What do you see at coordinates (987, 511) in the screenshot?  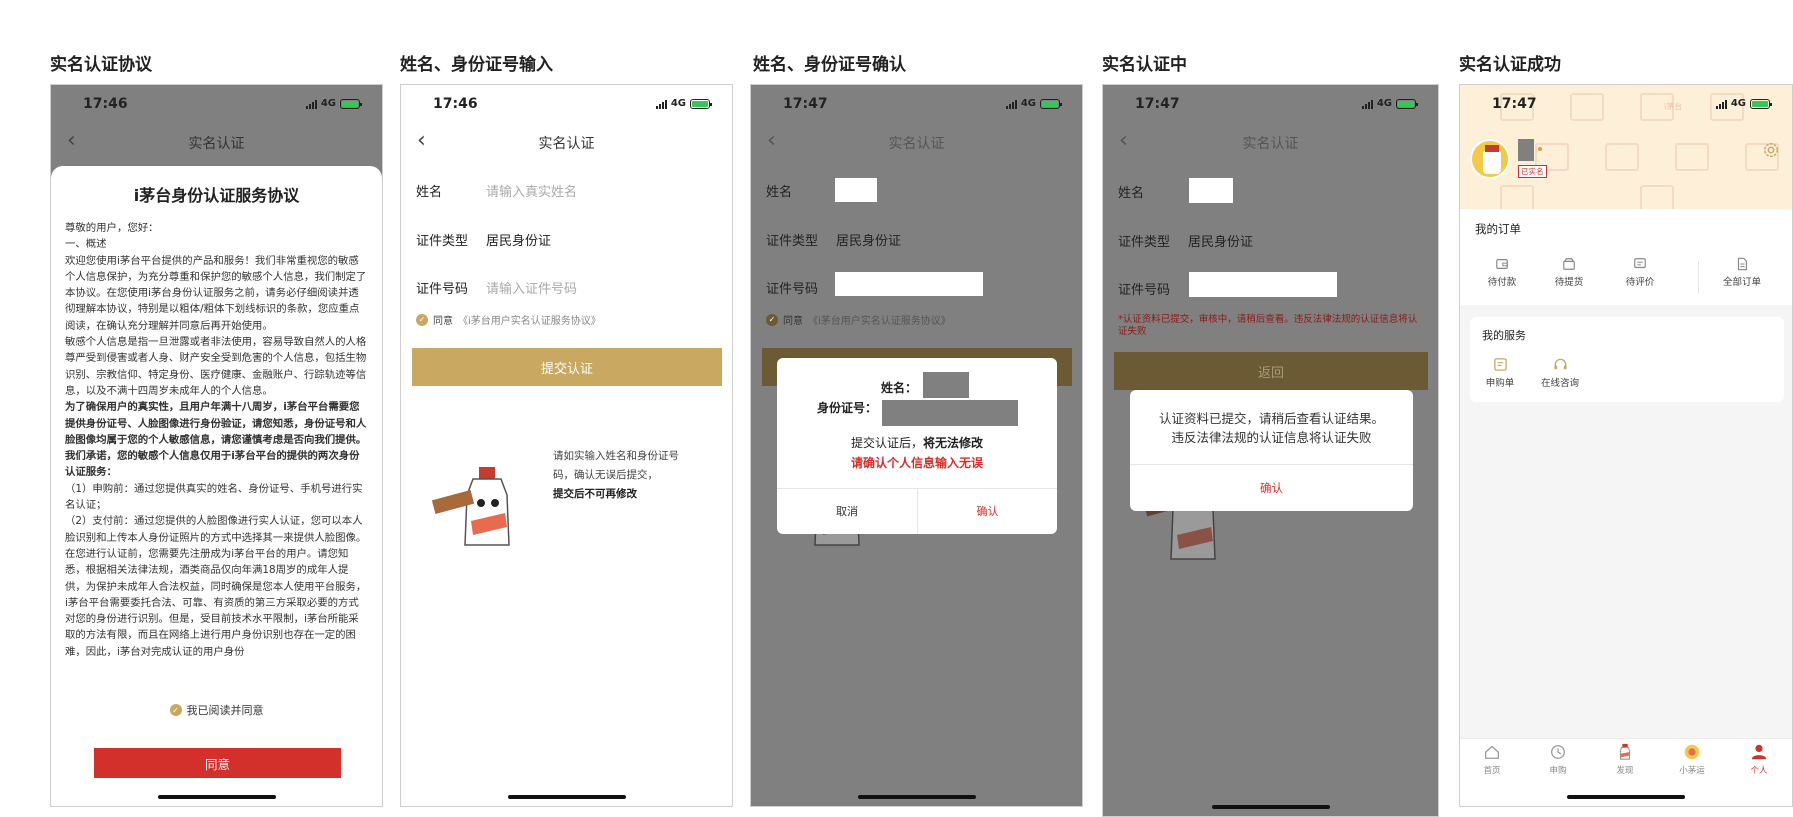 I see `confirm-button: 确认` at bounding box center [987, 511].